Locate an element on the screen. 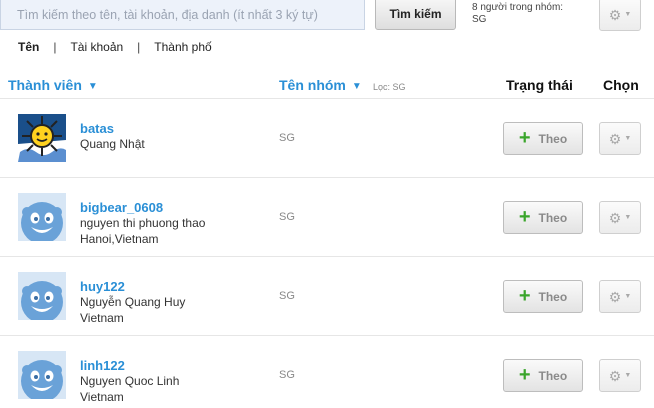 The height and width of the screenshot is (408, 654). search-field-wrapper is located at coordinates (182, 15).